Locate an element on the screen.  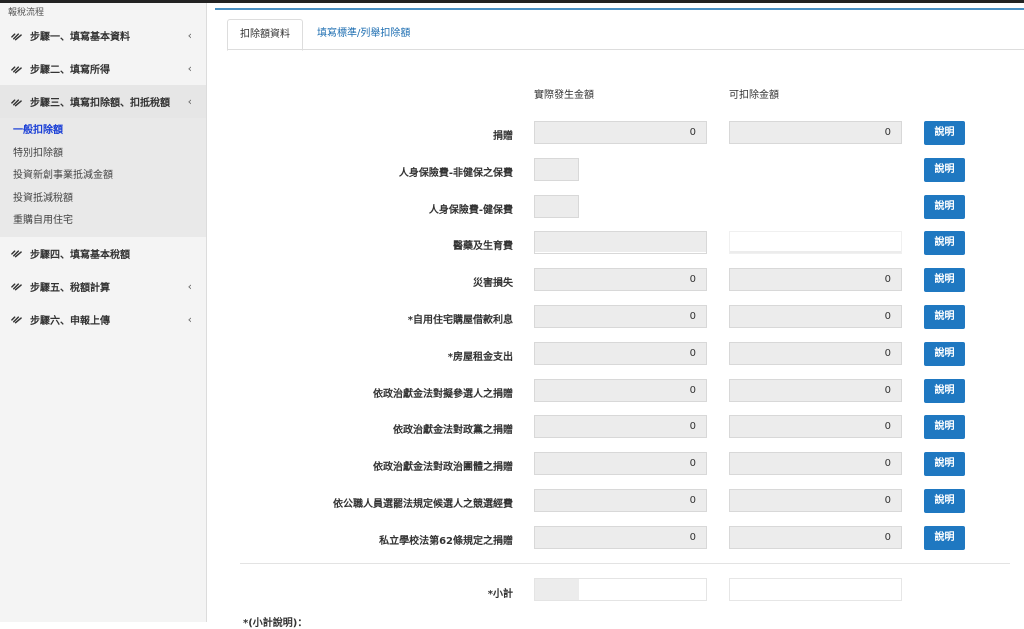
row-label: 人身保險費-健保費 is located at coordinates (470, 210).